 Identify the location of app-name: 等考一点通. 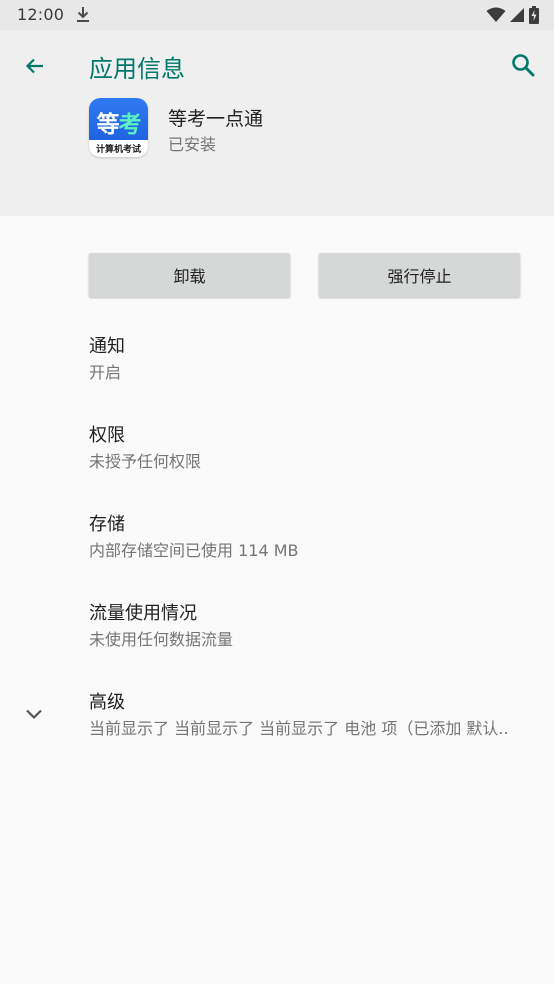
(216, 119).